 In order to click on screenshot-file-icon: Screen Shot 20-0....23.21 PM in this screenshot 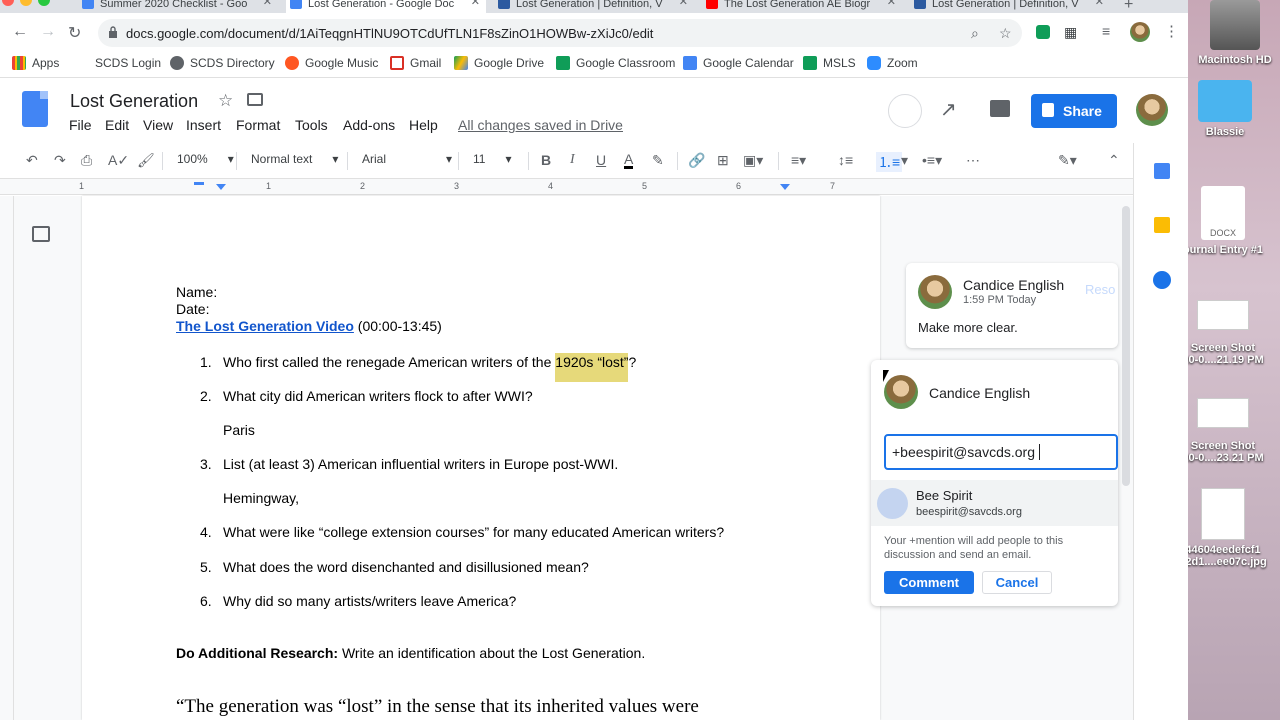, I will do `click(1223, 431)`.